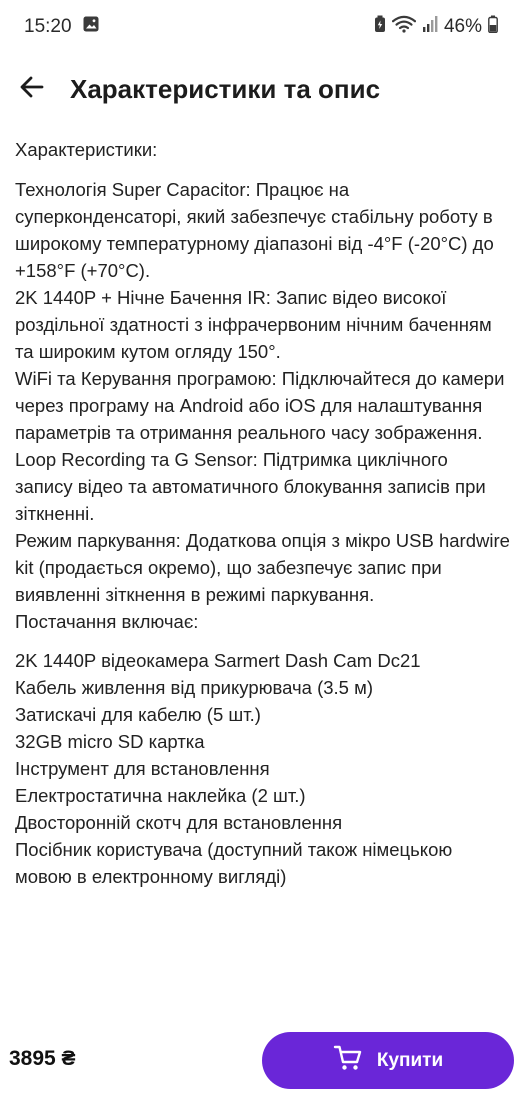 The width and height of the screenshot is (520, 1097). Describe the element at coordinates (430, 27) in the screenshot. I see `signal-icon` at that location.